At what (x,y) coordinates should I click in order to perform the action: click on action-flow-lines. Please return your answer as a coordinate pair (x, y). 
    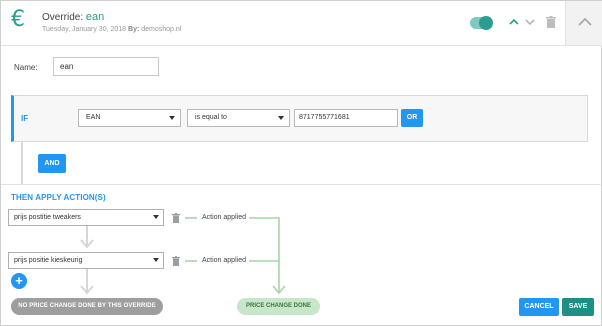
    Looking at the image, I should click on (183, 256).